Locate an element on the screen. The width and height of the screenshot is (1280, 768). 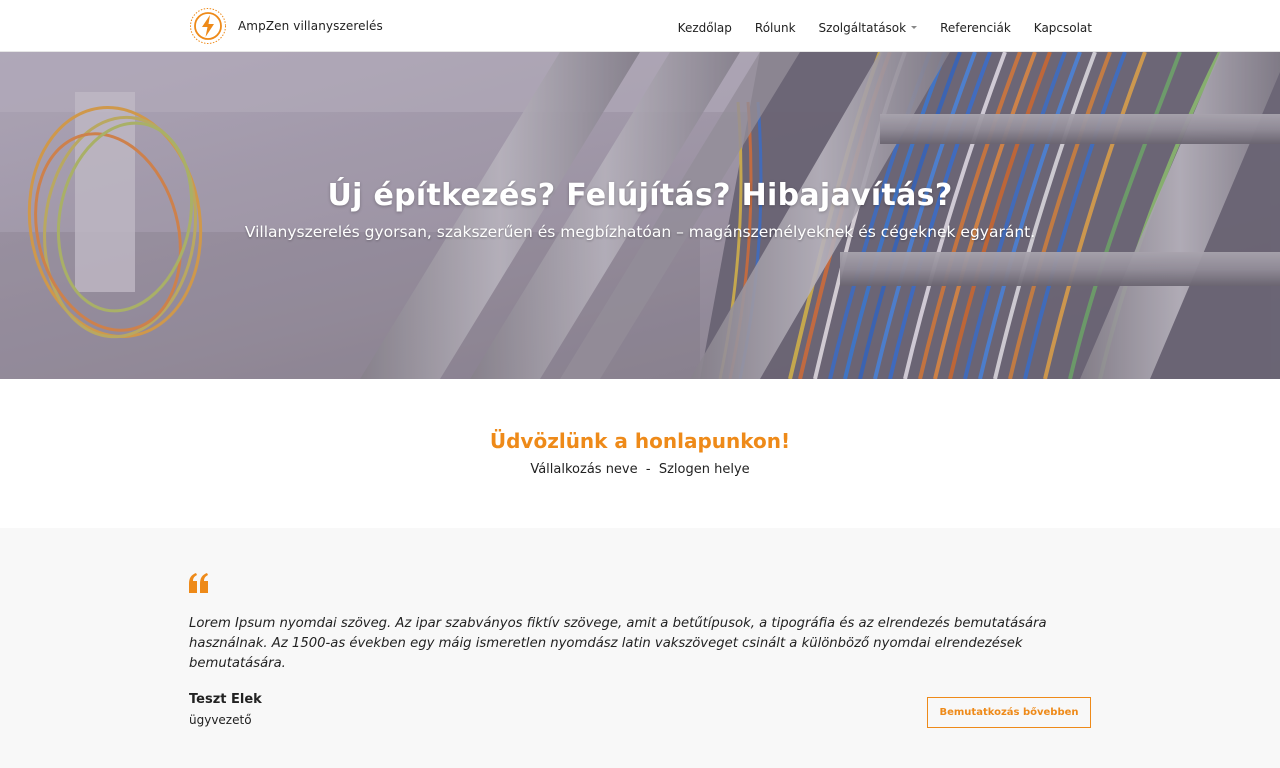
quote-icon is located at coordinates (198, 583).